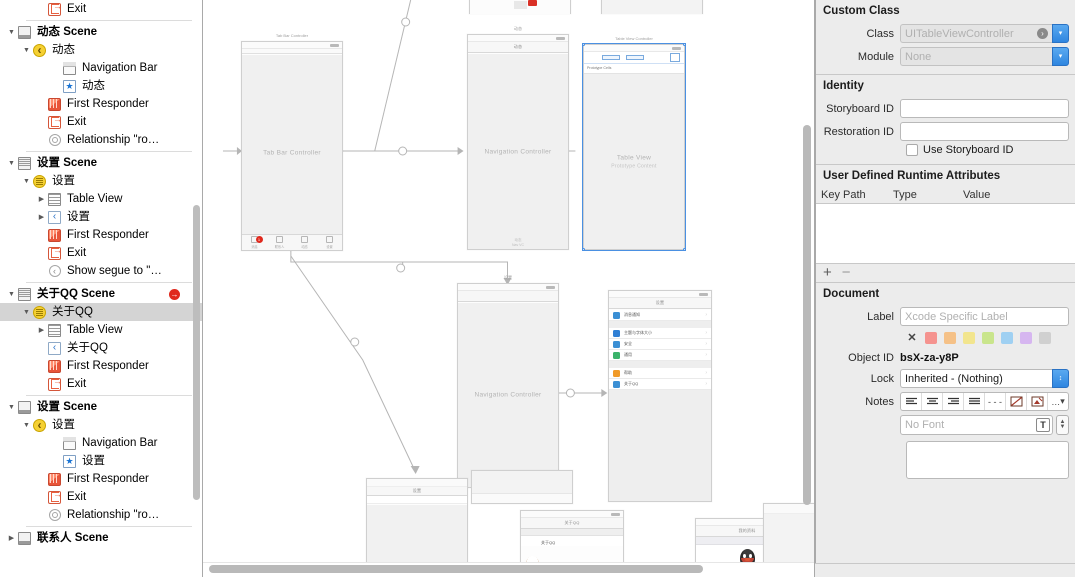  What do you see at coordinates (518, 138) in the screenshot?
I see `scene-navigation-controller-top: 动态 动态 Navigation Controller 动态 Nav VC` at bounding box center [518, 138].